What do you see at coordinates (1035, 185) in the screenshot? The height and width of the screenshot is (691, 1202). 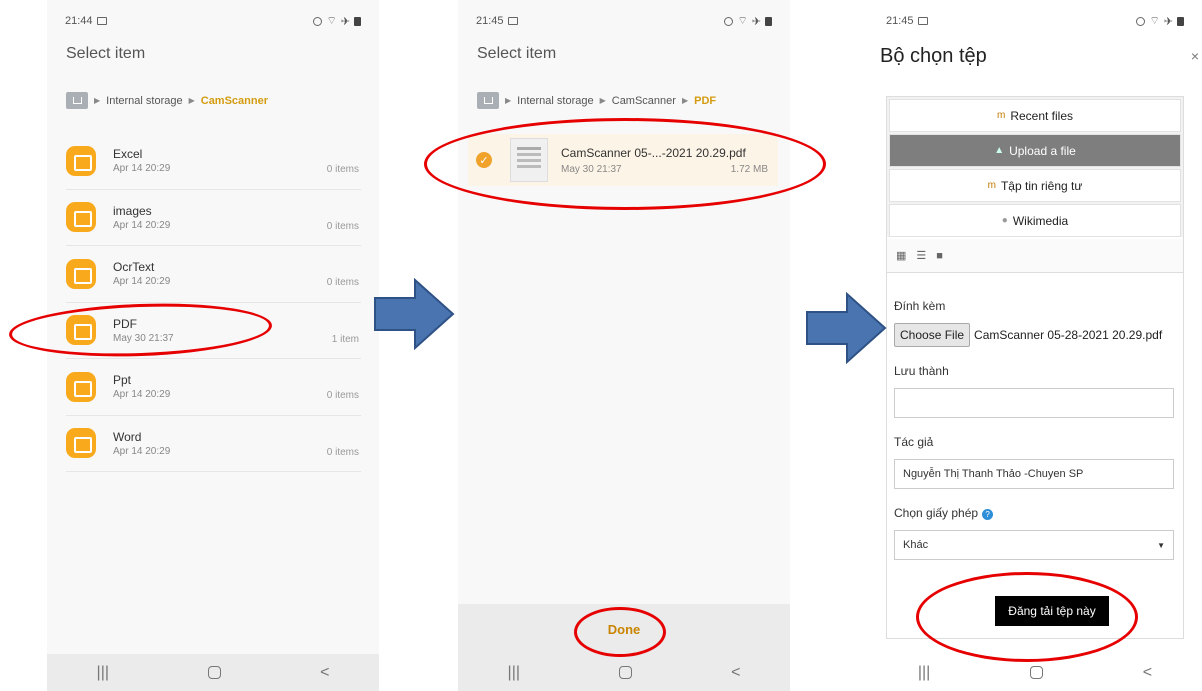 I see `repo-private-files: m Tập tin riêng tư` at bounding box center [1035, 185].